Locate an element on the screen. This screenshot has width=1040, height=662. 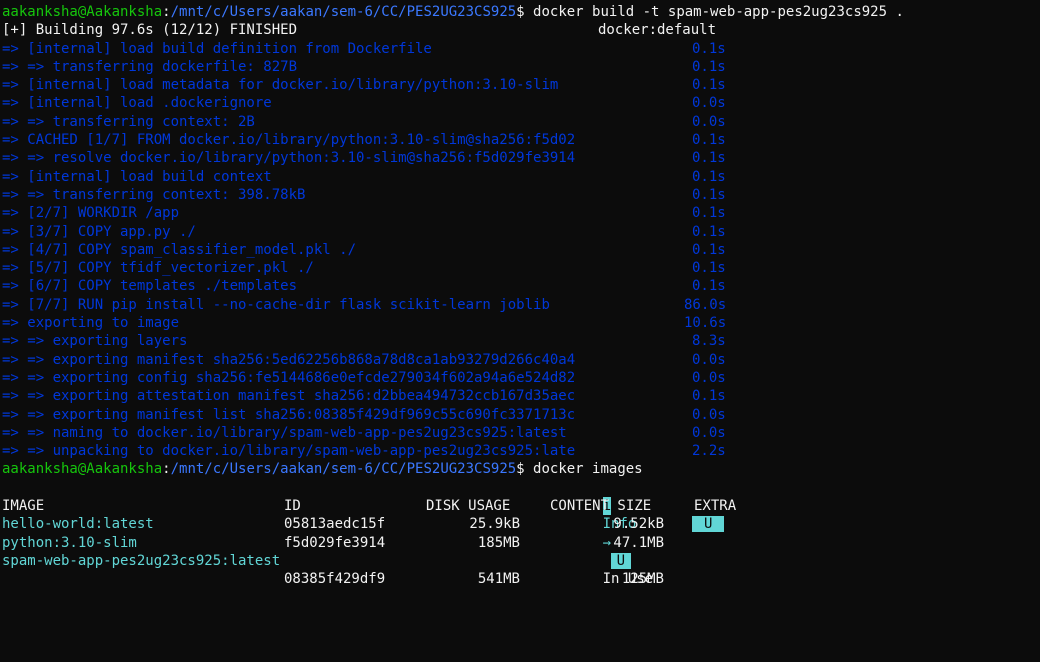
image-content-size: 9.52kB is located at coordinates (638, 524).